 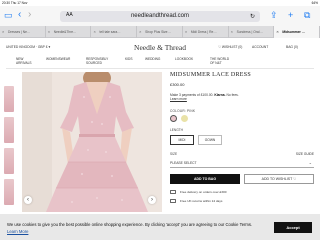 What do you see at coordinates (314, 3) in the screenshot?
I see `battery-indicator: 64%` at bounding box center [314, 3].